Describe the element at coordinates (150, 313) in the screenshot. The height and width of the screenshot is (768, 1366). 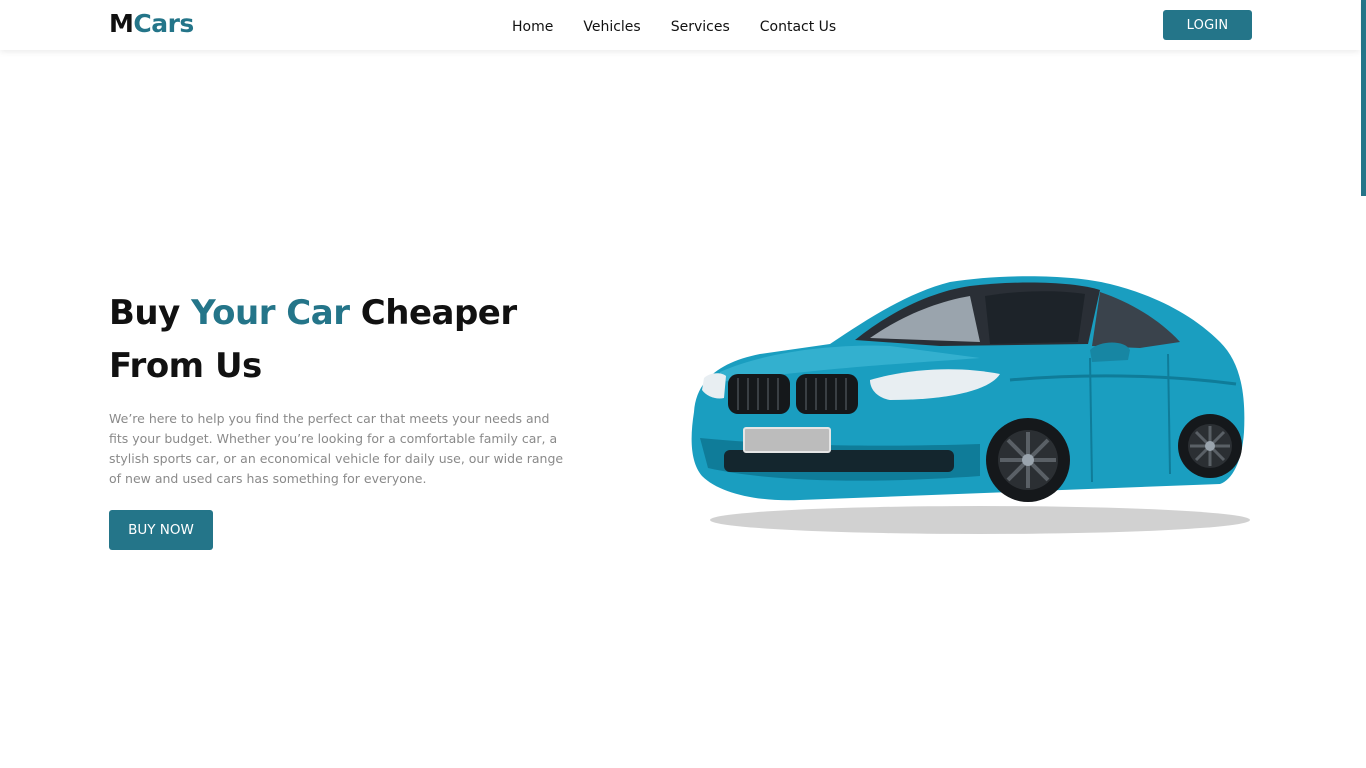
I see `hero-title-part1: Buy` at that location.